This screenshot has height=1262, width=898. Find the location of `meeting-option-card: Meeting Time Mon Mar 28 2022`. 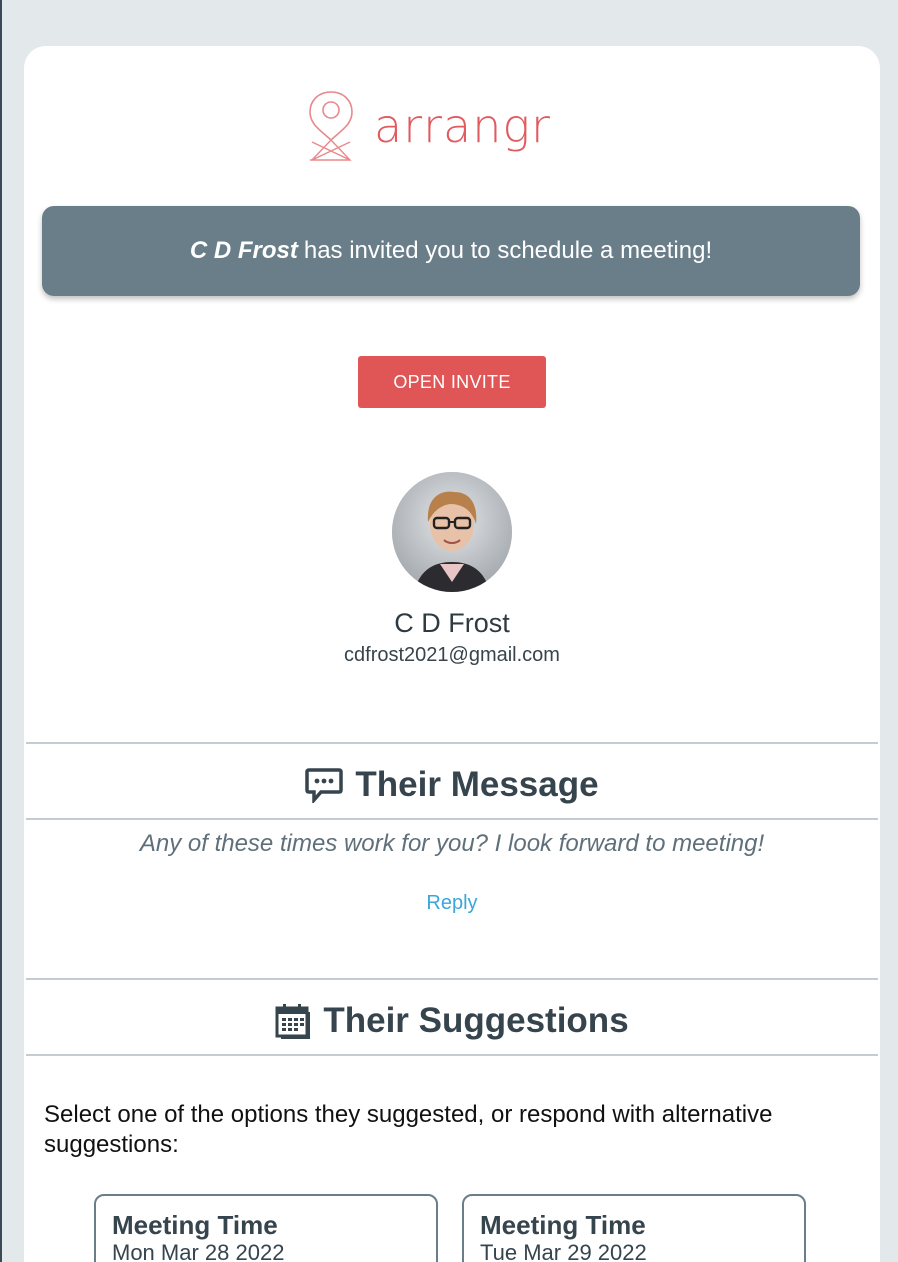

meeting-option-card: Meeting Time Mon Mar 28 2022 is located at coordinates (266, 1228).